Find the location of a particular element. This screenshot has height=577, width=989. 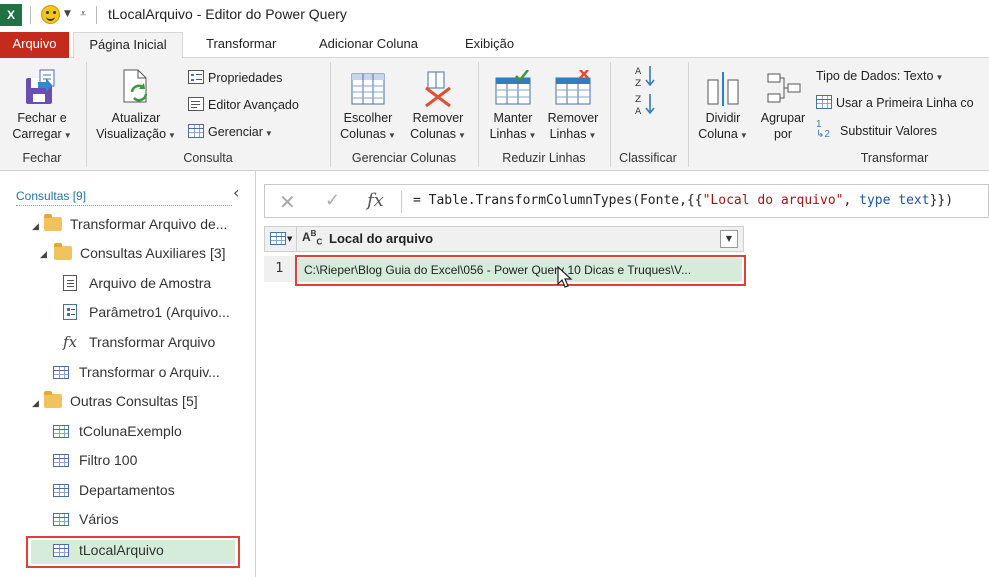

table-menu-icon is located at coordinates (278, 238).